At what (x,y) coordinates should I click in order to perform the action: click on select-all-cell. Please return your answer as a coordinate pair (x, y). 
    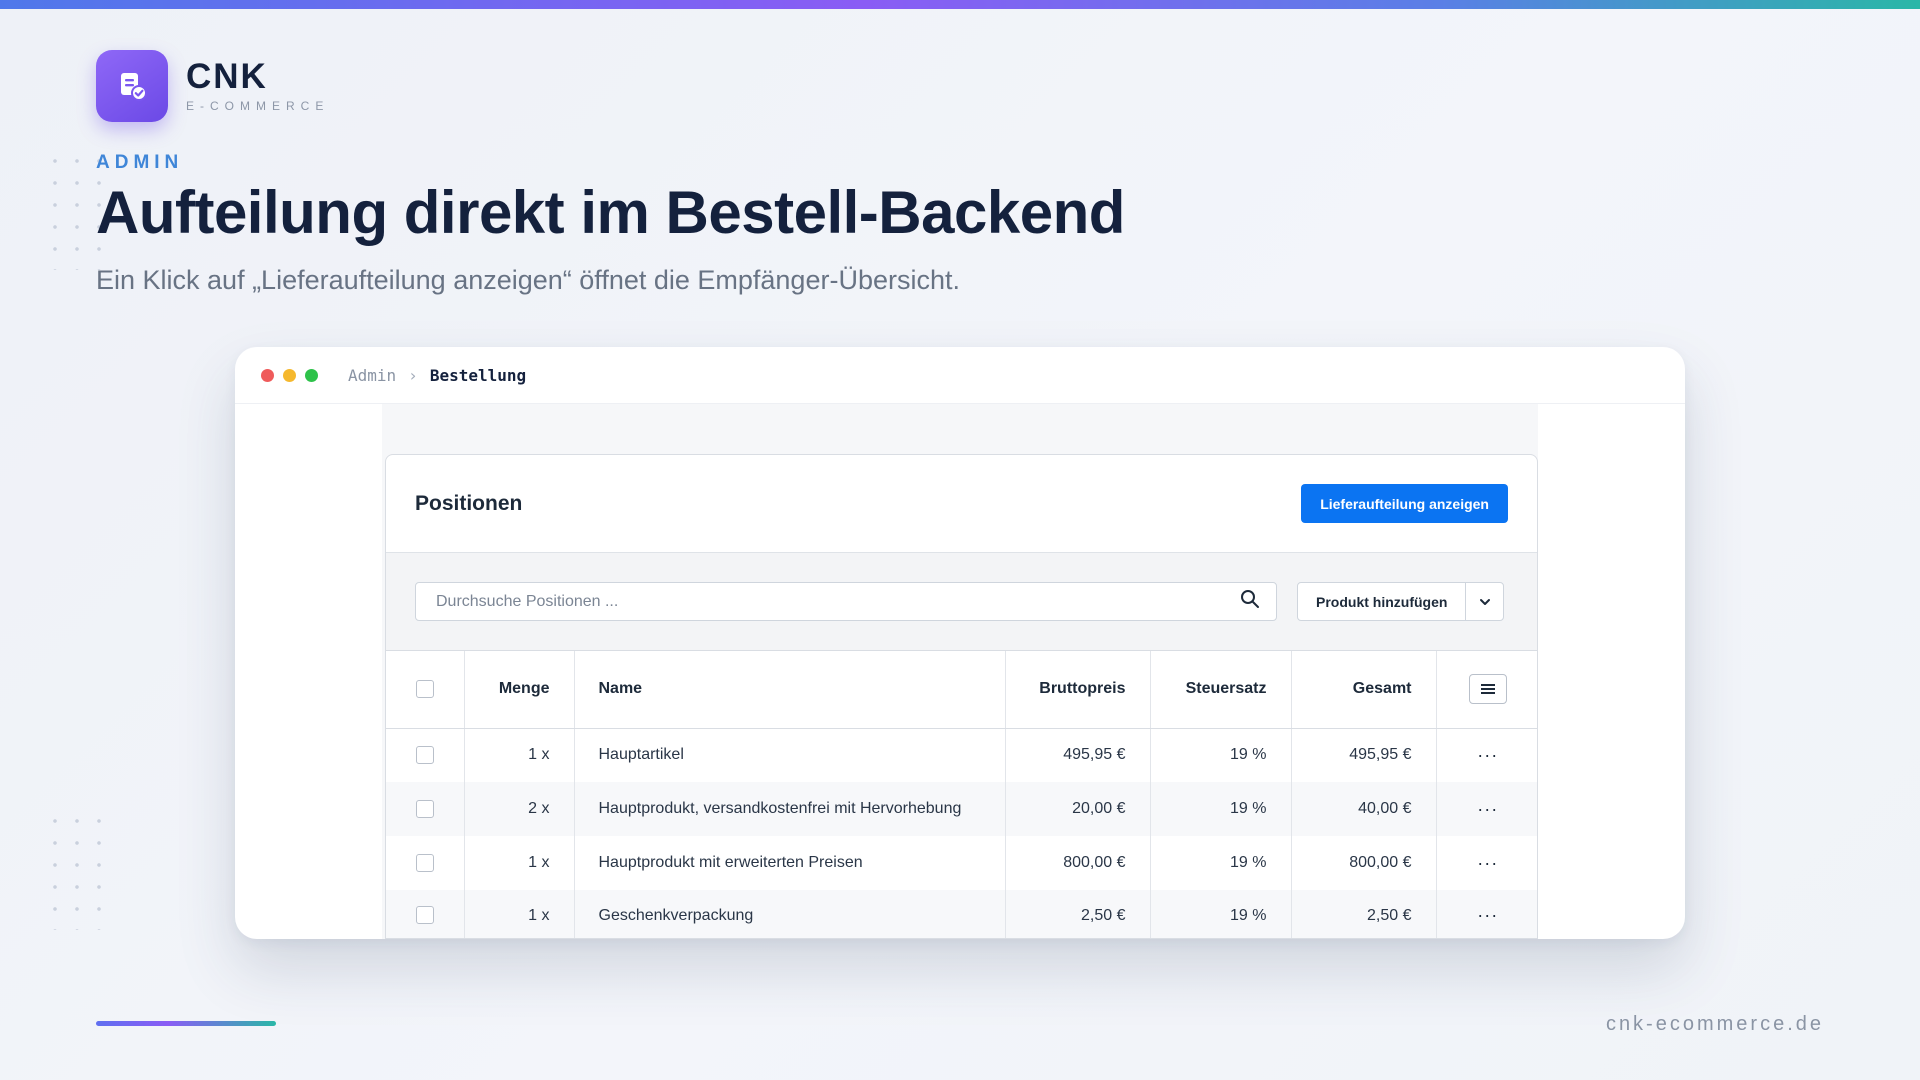
    Looking at the image, I should click on (425, 690).